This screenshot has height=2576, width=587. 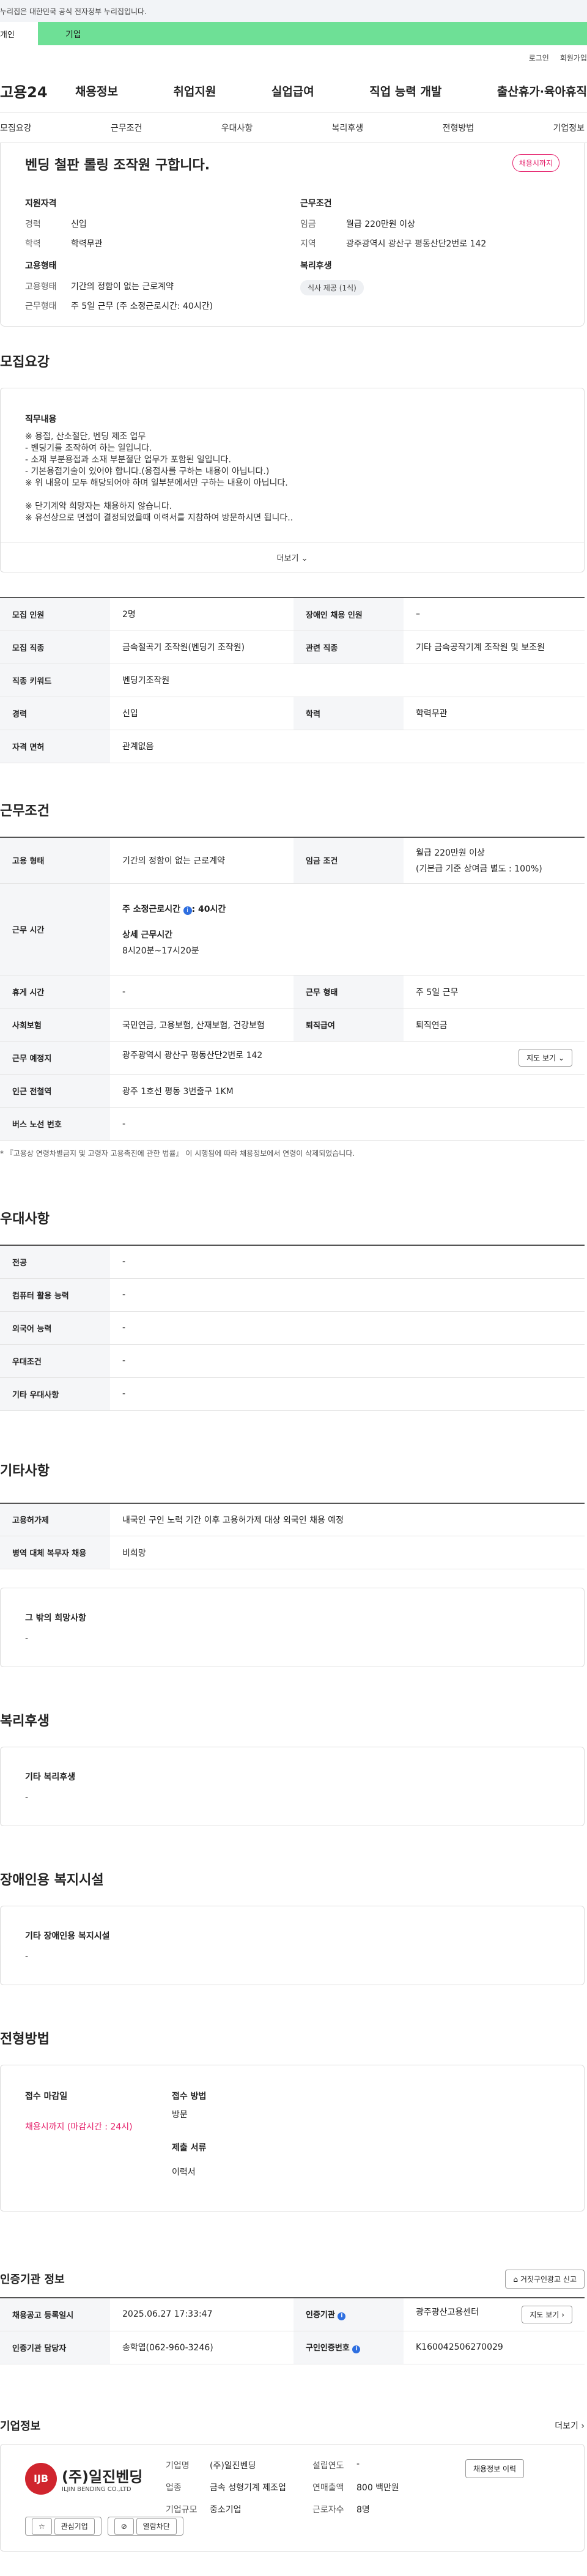 What do you see at coordinates (237, 128) in the screenshot?
I see `subnav-prefer: 우대사항` at bounding box center [237, 128].